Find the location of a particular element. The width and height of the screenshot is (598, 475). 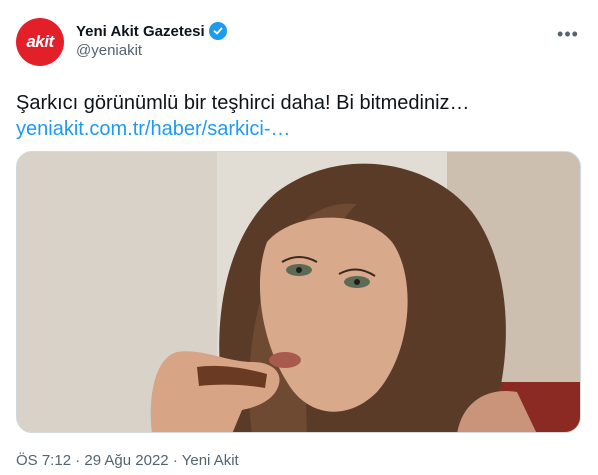

more-horizontal-icon: ••• is located at coordinates (568, 33).